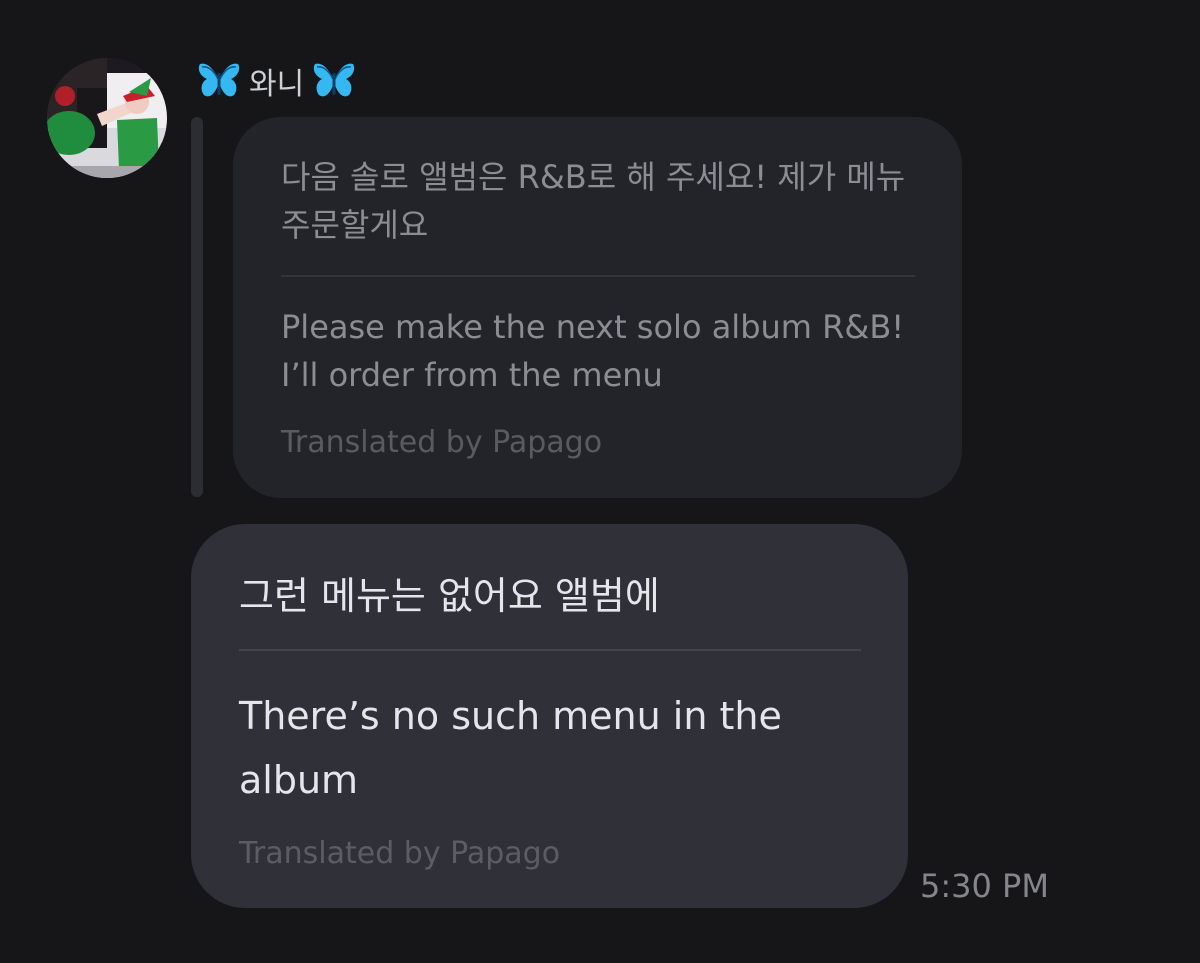 This screenshot has width=1200, height=963. I want to click on sender-name: 와니, so click(277, 84).